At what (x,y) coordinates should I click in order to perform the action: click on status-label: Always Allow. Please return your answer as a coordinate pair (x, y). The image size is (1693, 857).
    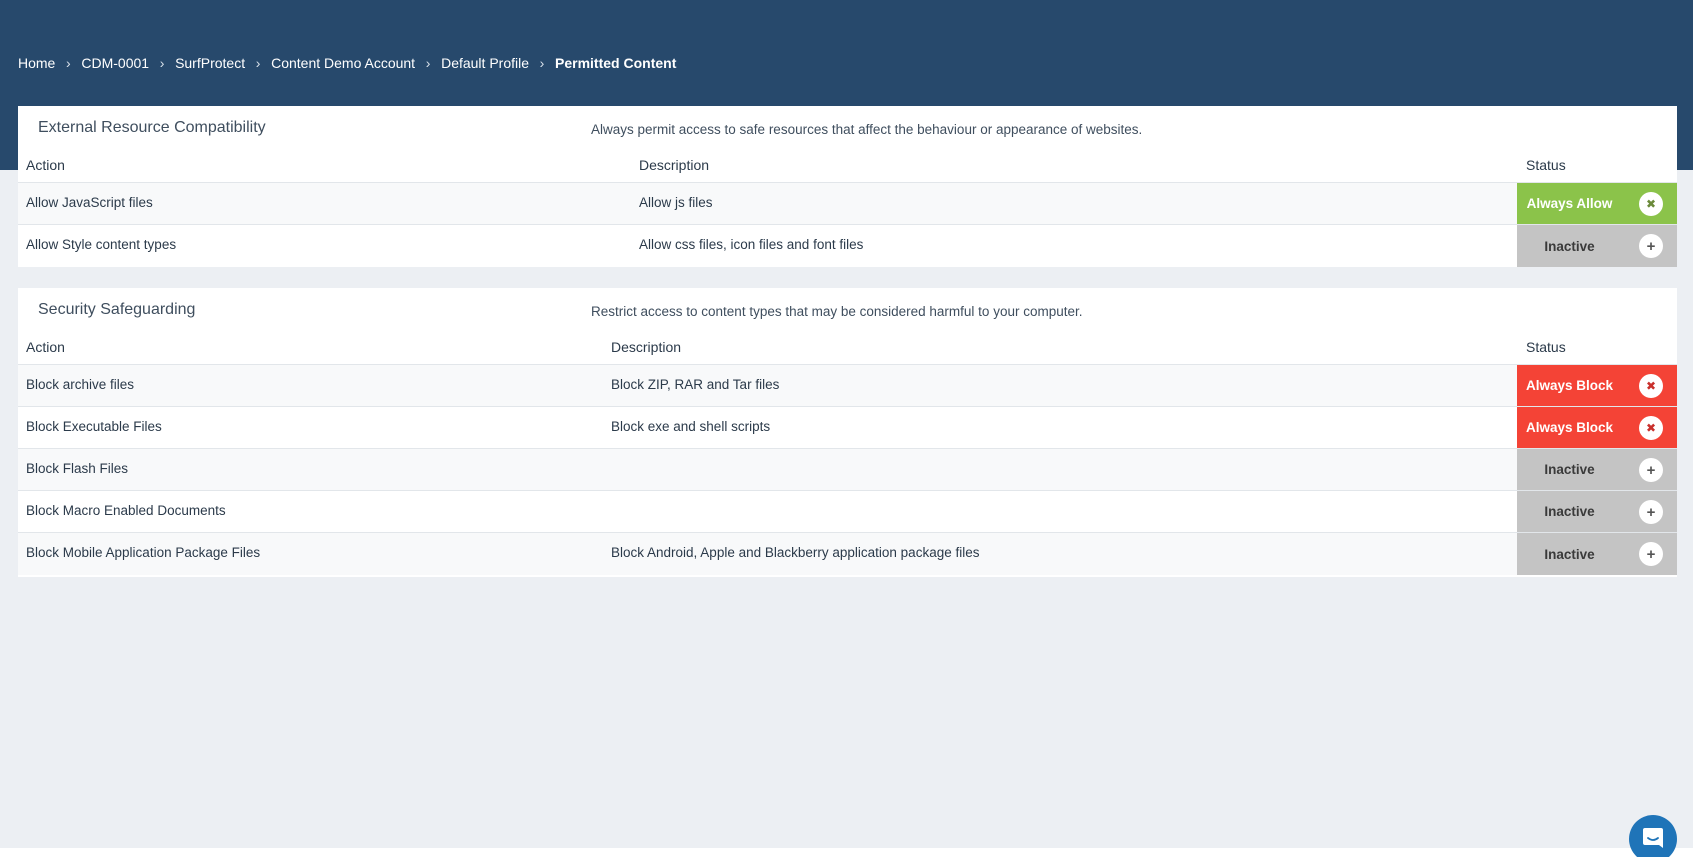
    Looking at the image, I should click on (1569, 203).